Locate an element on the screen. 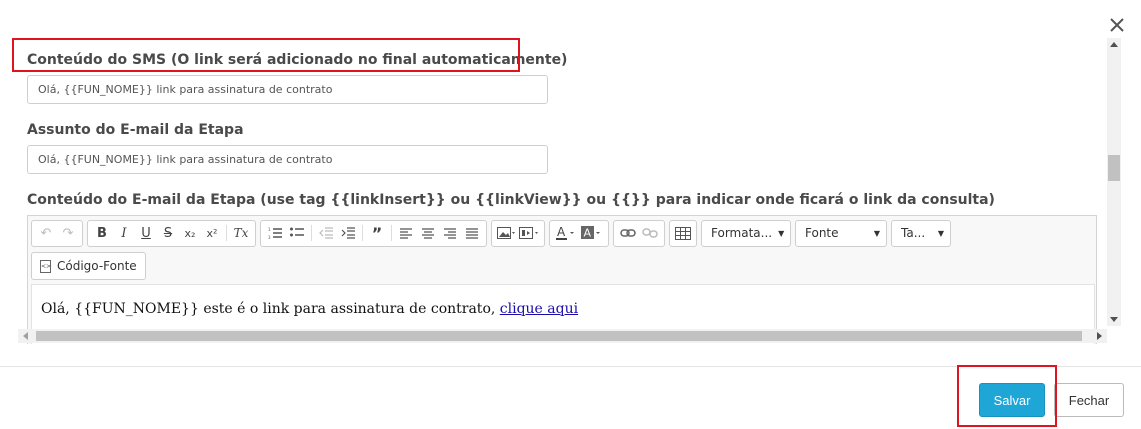 This screenshot has height=429, width=1141. links-group is located at coordinates (639, 233).